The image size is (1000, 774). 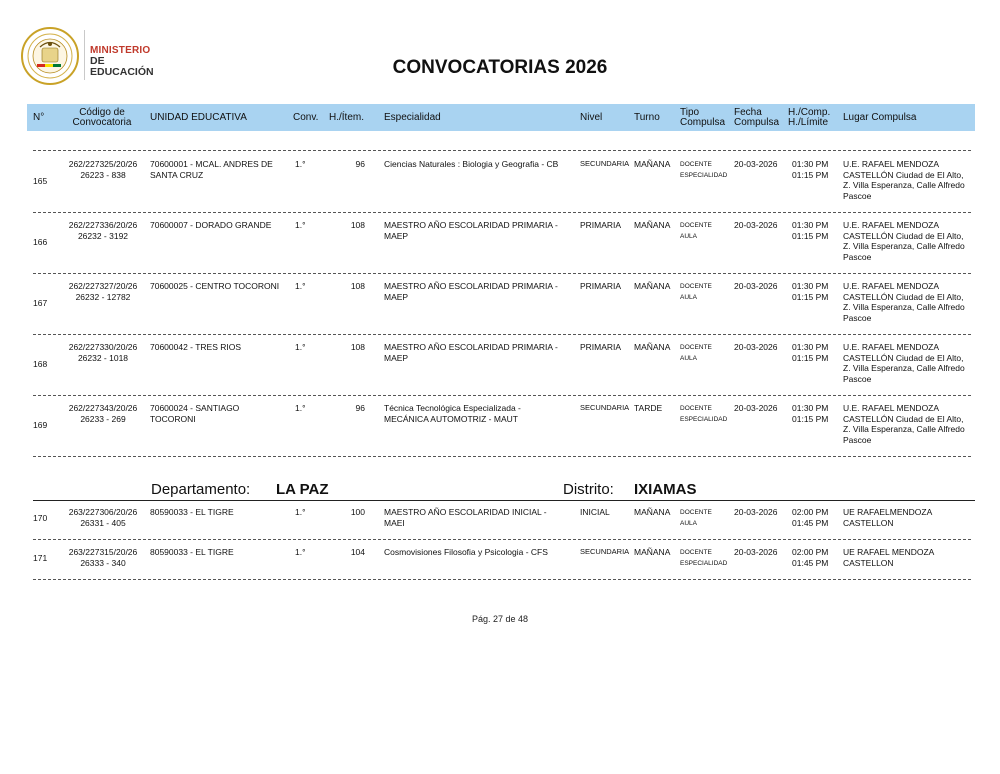 I want to click on row-number: 168, so click(x=40, y=364).